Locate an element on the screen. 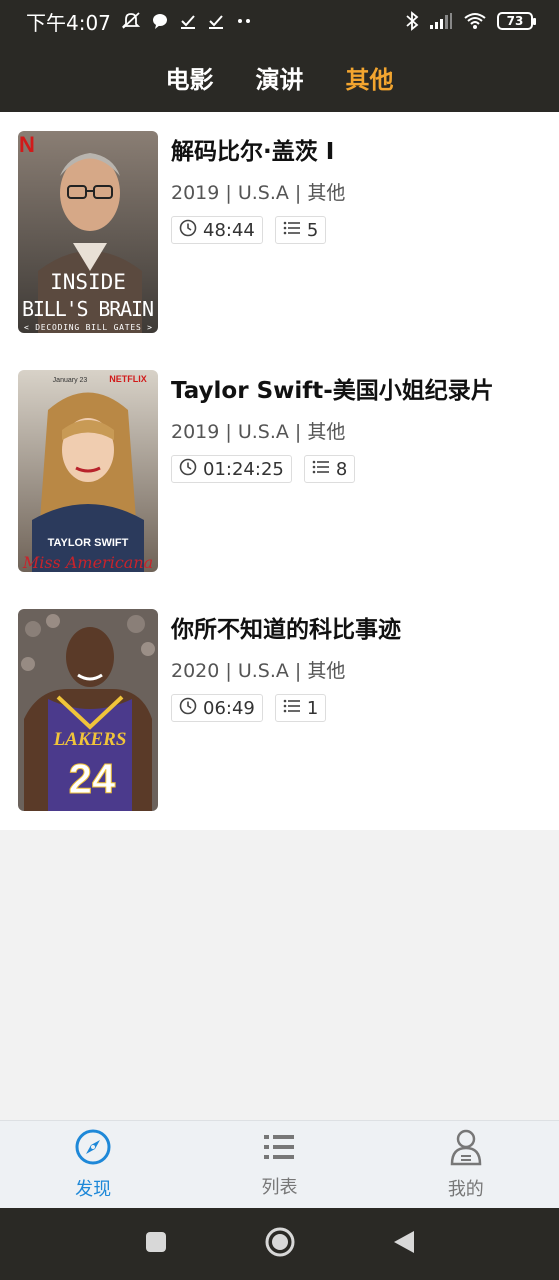 This screenshot has width=559, height=1280. nav-discover-label: 发现 is located at coordinates (93, 1189).